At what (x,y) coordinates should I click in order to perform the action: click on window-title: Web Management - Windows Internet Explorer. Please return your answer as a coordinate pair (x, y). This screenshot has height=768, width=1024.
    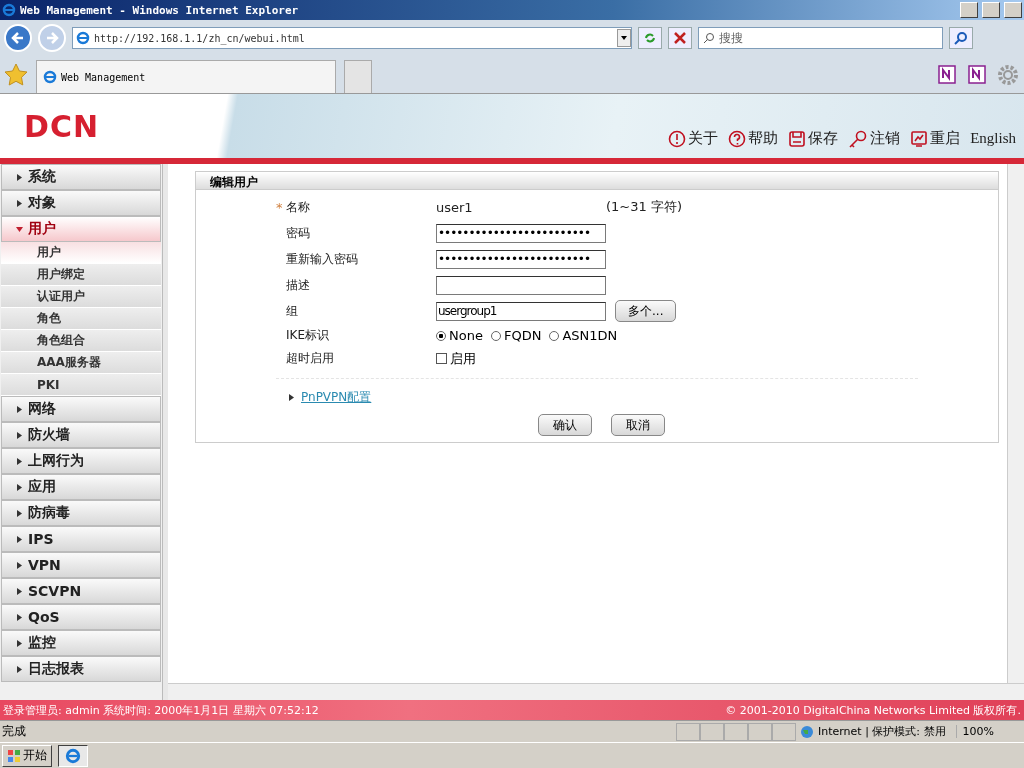
    Looking at the image, I should click on (160, 10).